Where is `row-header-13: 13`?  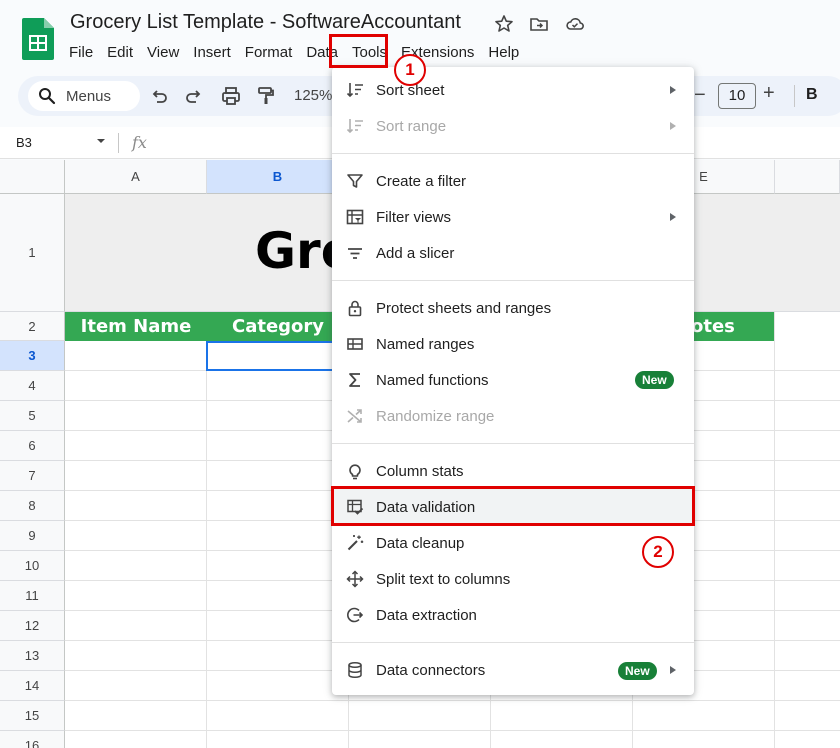
row-header-13: 13 is located at coordinates (32, 656).